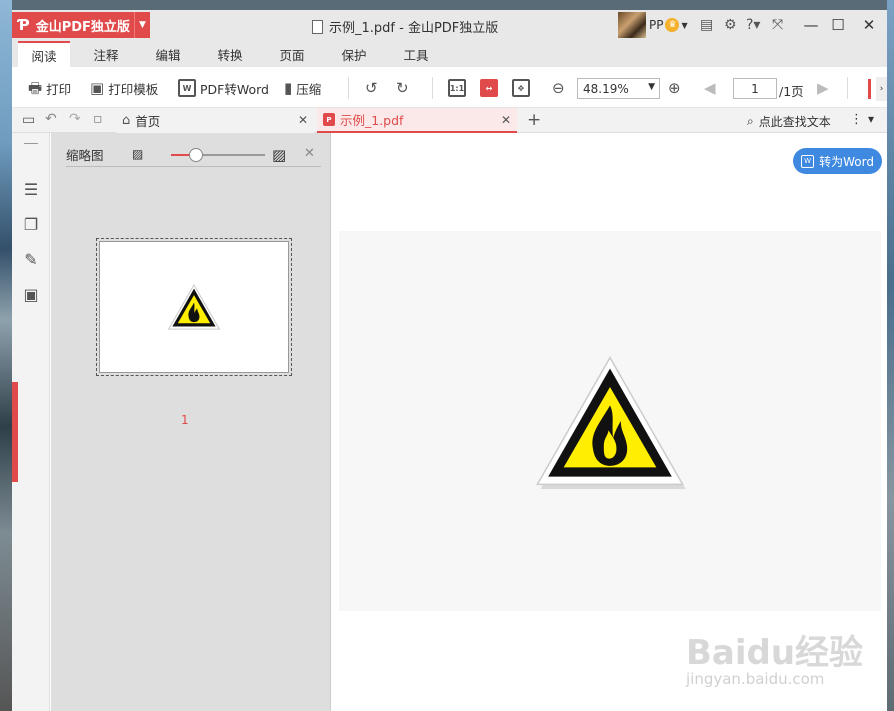 This screenshot has width=894, height=711. What do you see at coordinates (606, 88) in the screenshot?
I see `zoom-value: 48.19%` at bounding box center [606, 88].